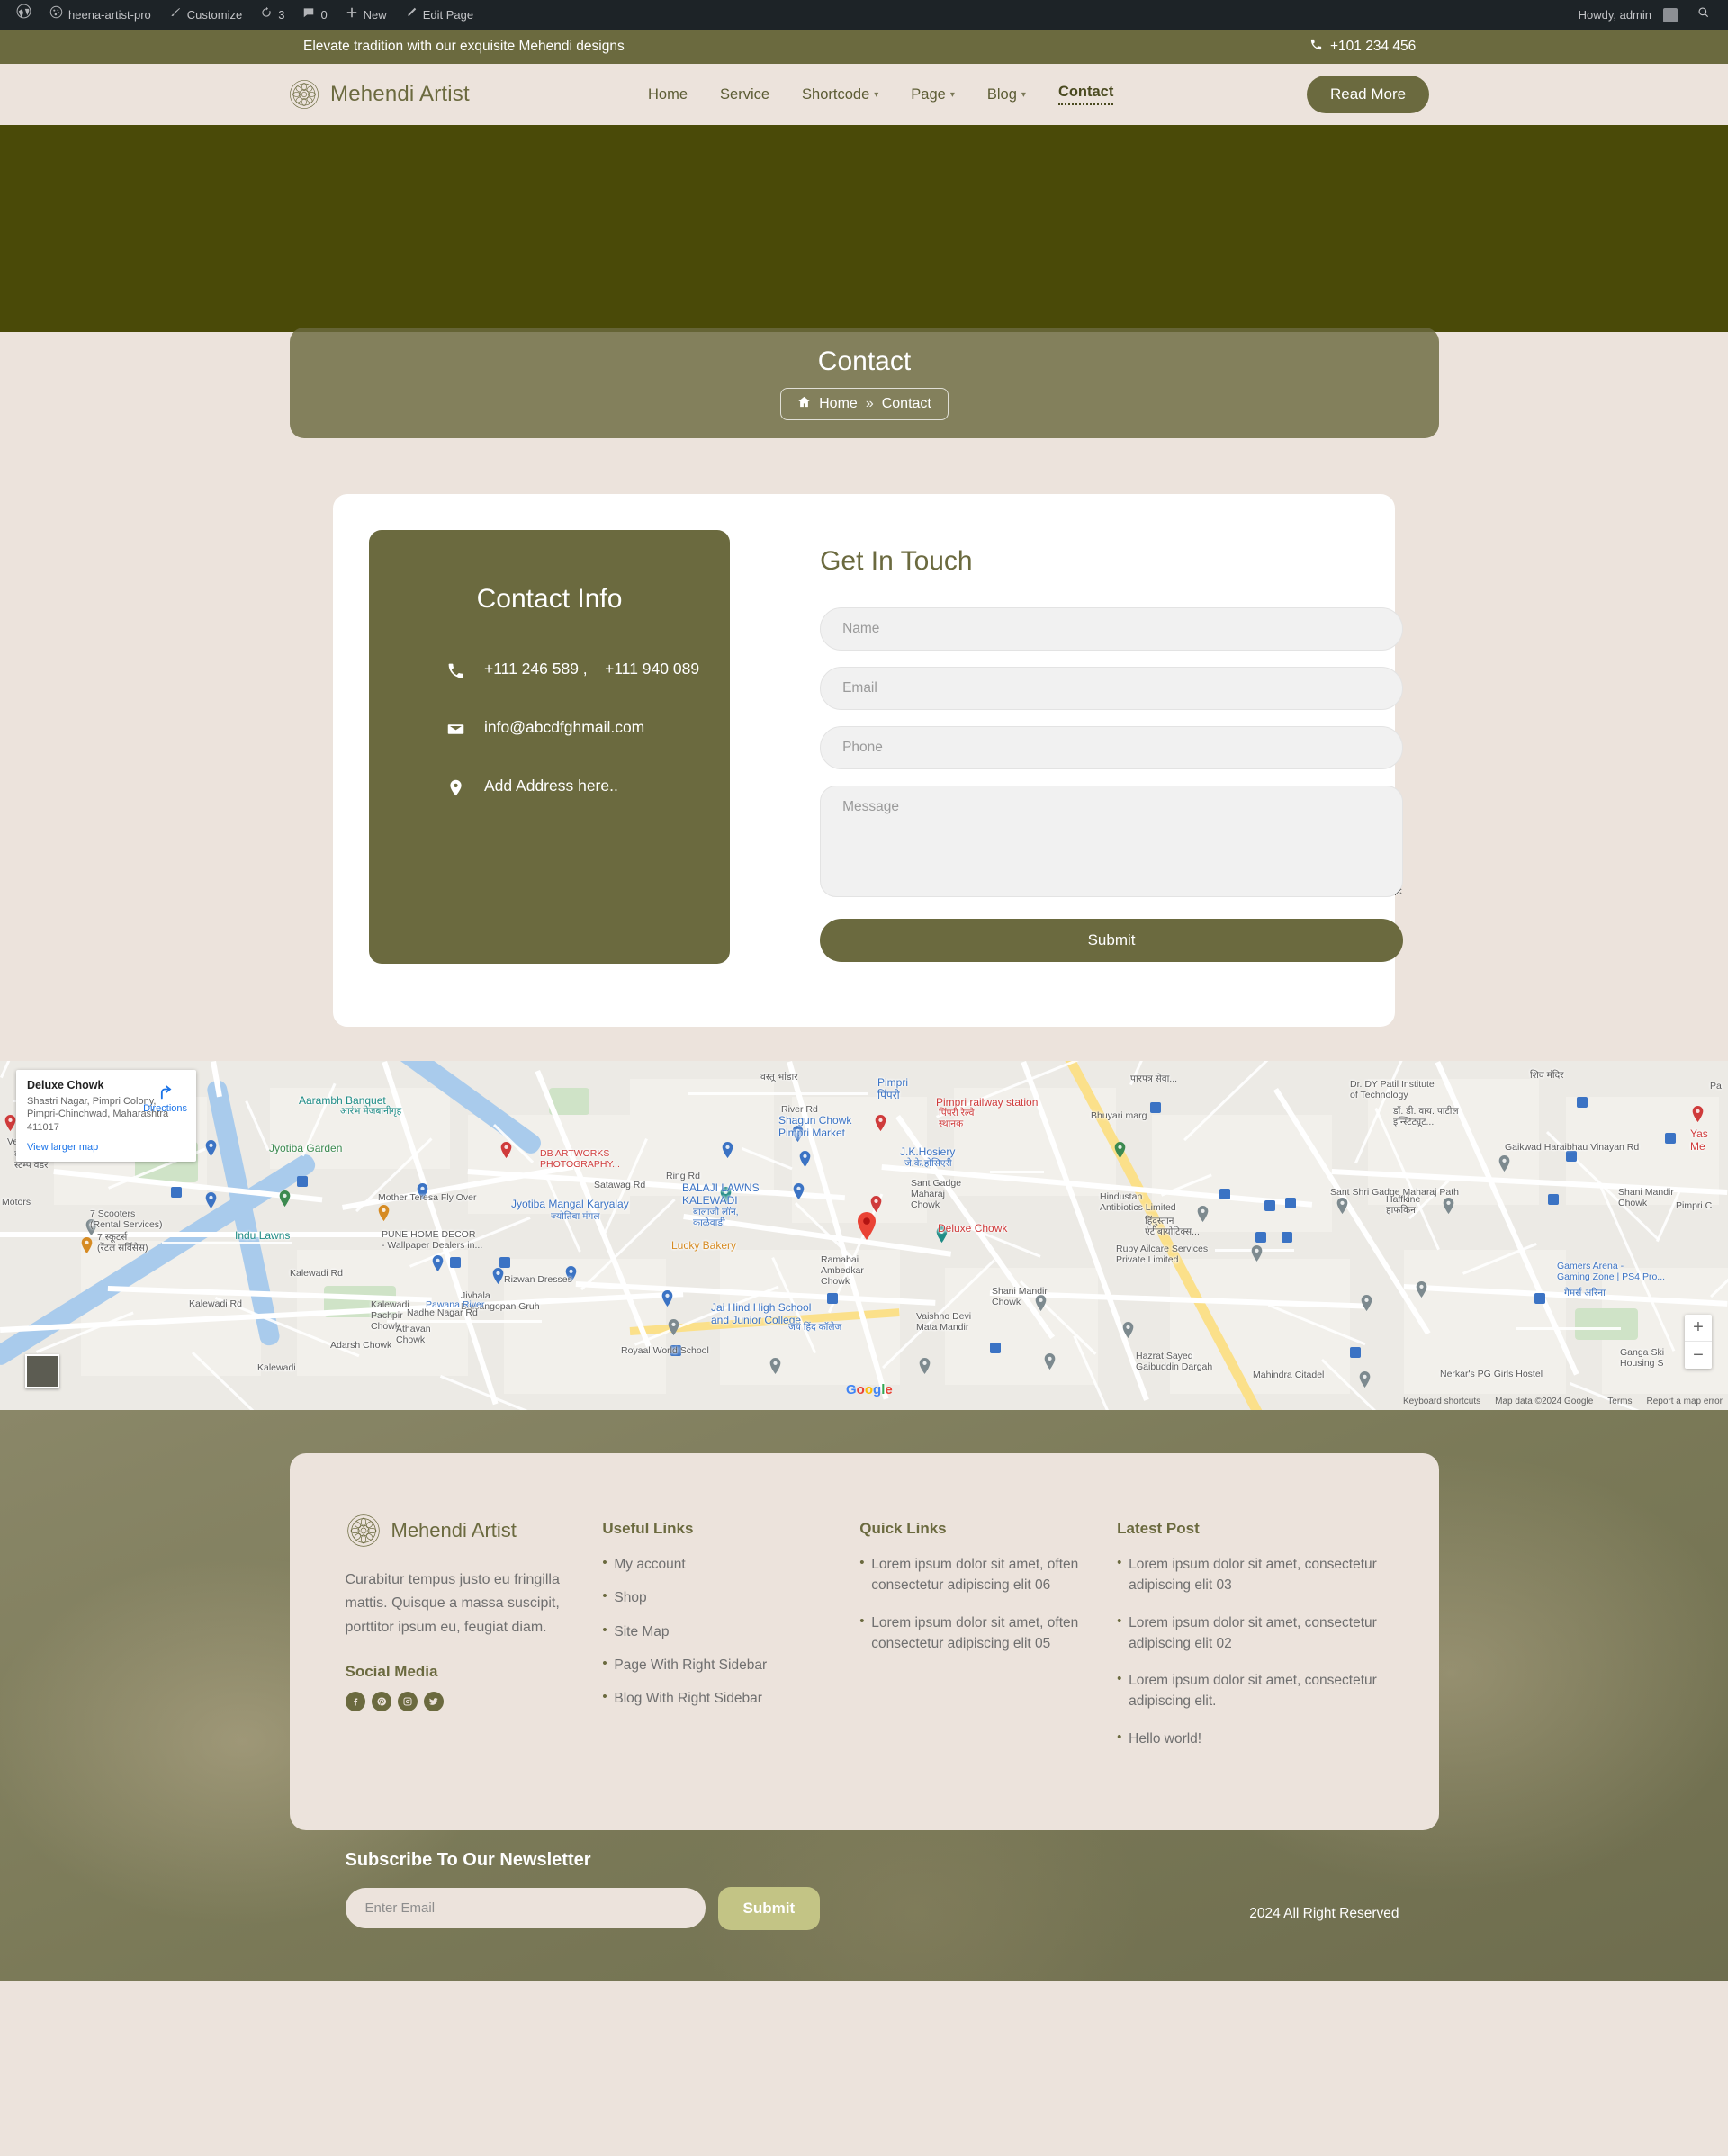 The image size is (1728, 2156). I want to click on submit-button: Submit, so click(1112, 940).